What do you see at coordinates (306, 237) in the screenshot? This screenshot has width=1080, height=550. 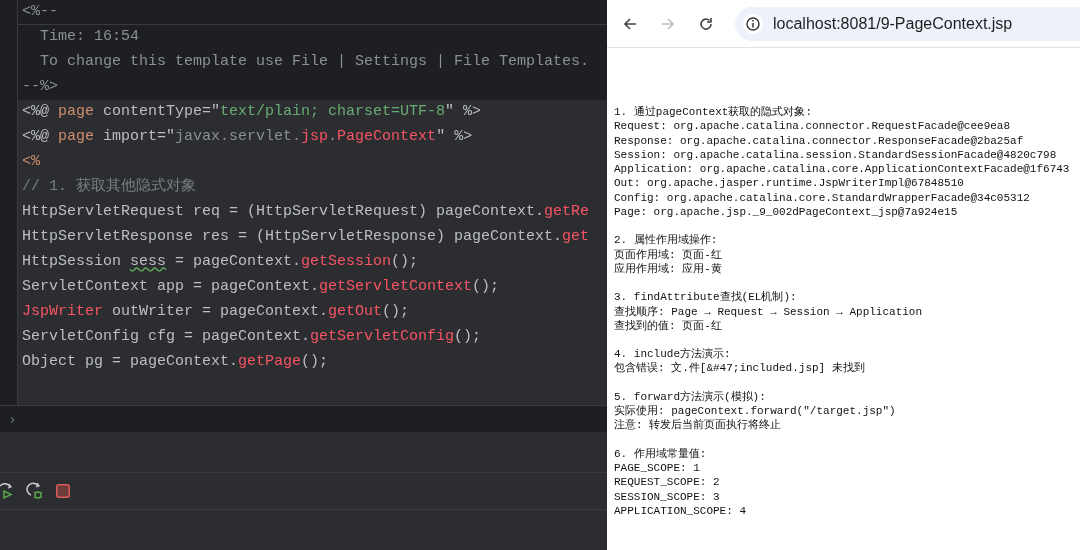 I see `code-line: HttpServletResponse res = (HttpServletResponse) pageContext.get` at bounding box center [306, 237].